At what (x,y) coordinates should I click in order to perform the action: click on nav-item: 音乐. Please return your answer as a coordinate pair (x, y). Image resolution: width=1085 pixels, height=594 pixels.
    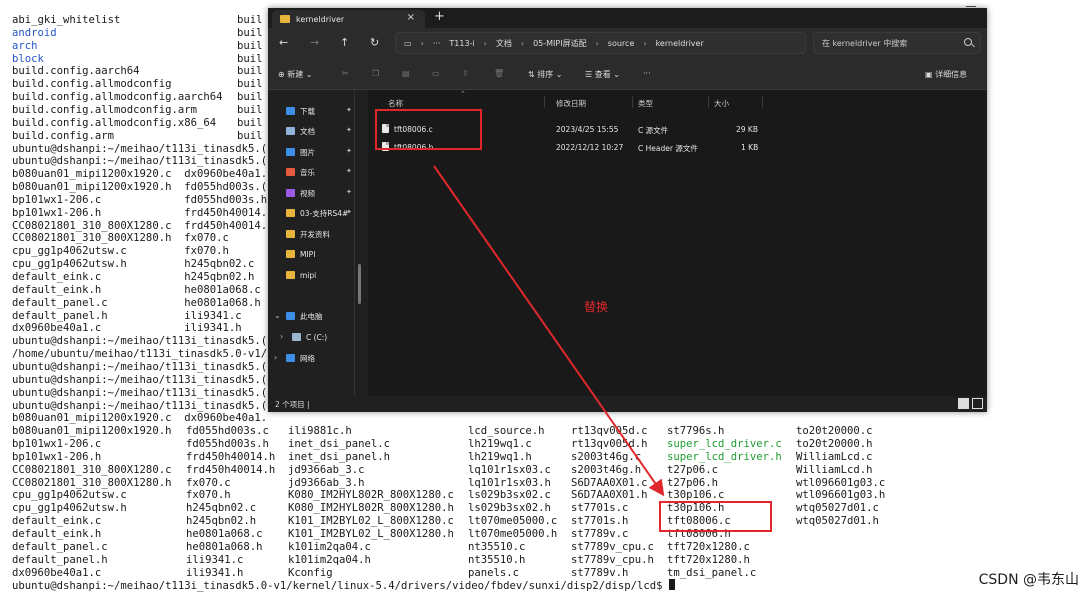
    Looking at the image, I should click on (300, 172).